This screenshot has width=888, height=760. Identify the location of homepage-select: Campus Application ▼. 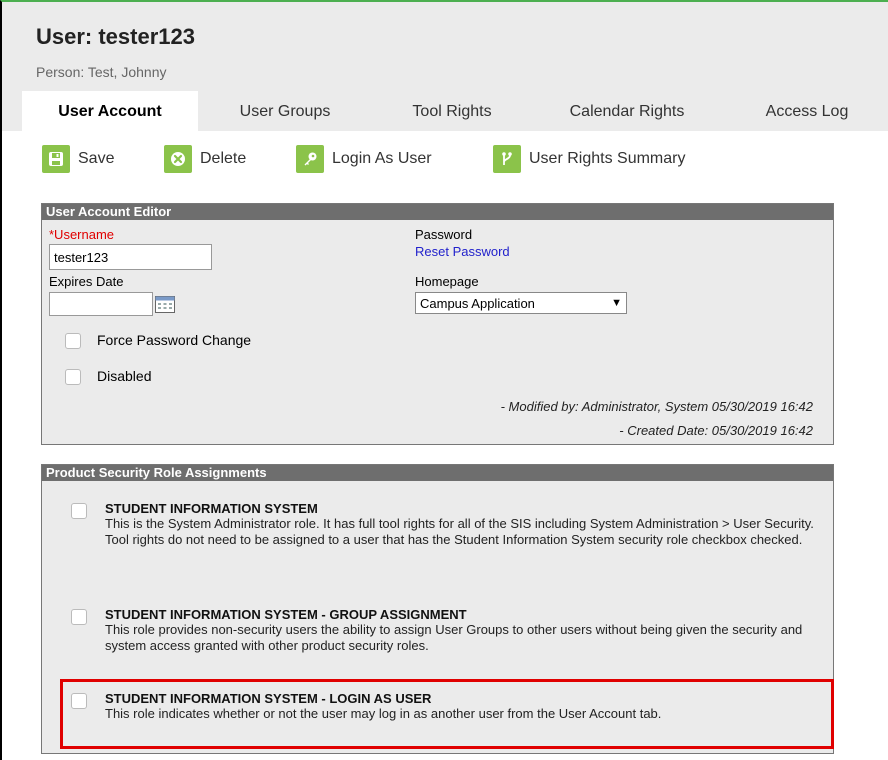
(521, 303).